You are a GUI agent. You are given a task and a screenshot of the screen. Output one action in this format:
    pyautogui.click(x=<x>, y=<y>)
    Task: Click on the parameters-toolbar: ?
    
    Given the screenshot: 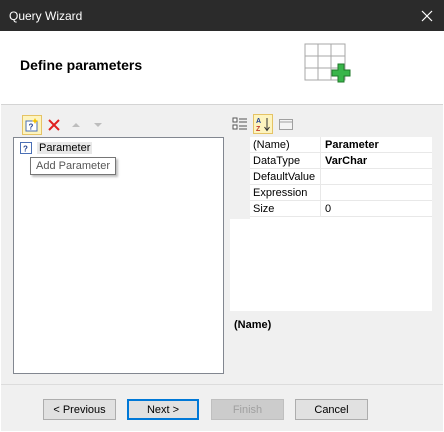 What is the action you would take?
    pyautogui.click(x=66, y=125)
    